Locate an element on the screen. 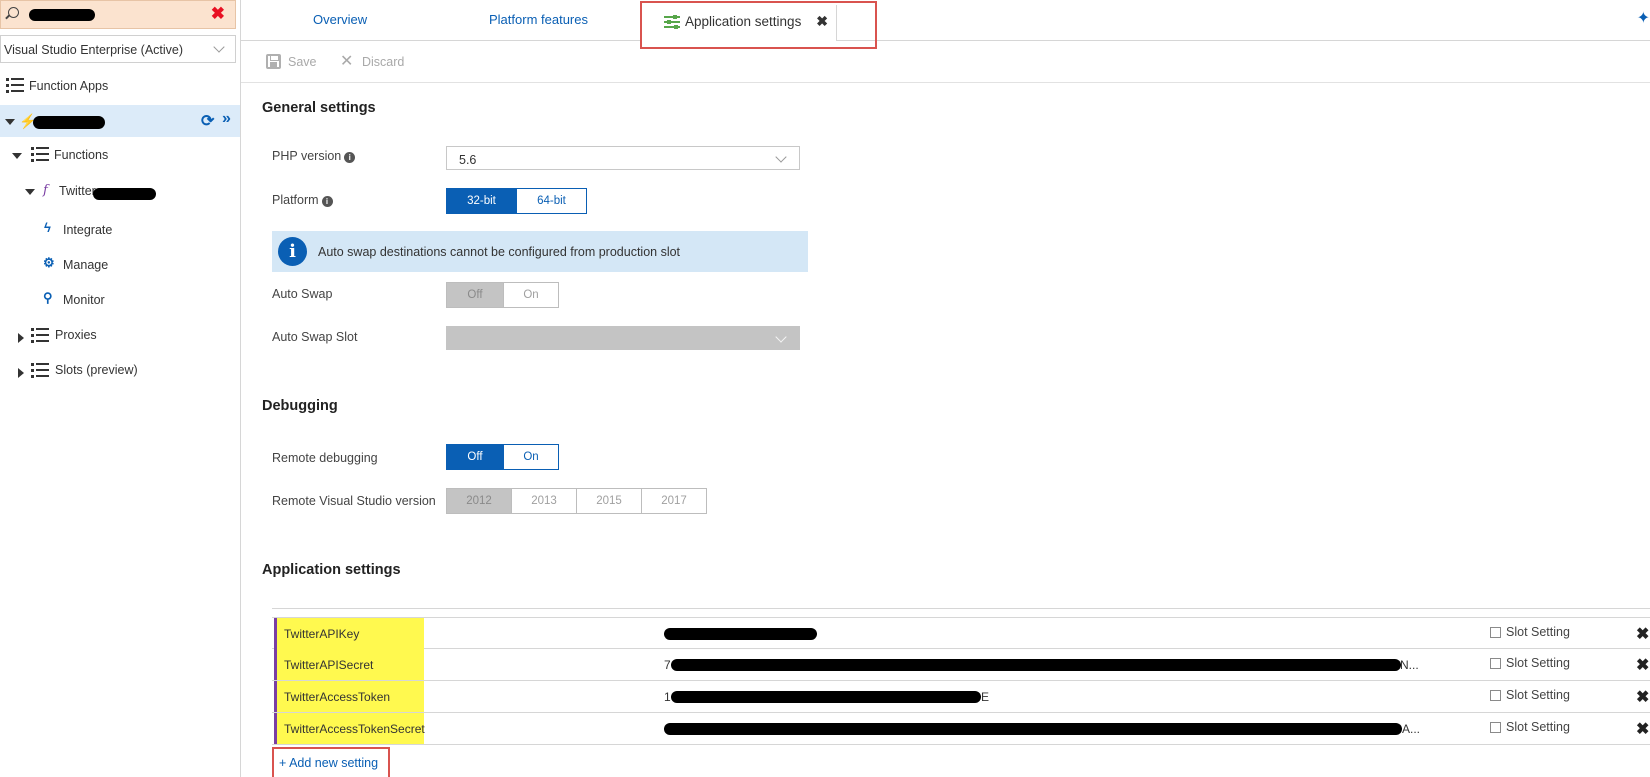  sidebar-item-slots: Slots (preview) is located at coordinates (120, 373).